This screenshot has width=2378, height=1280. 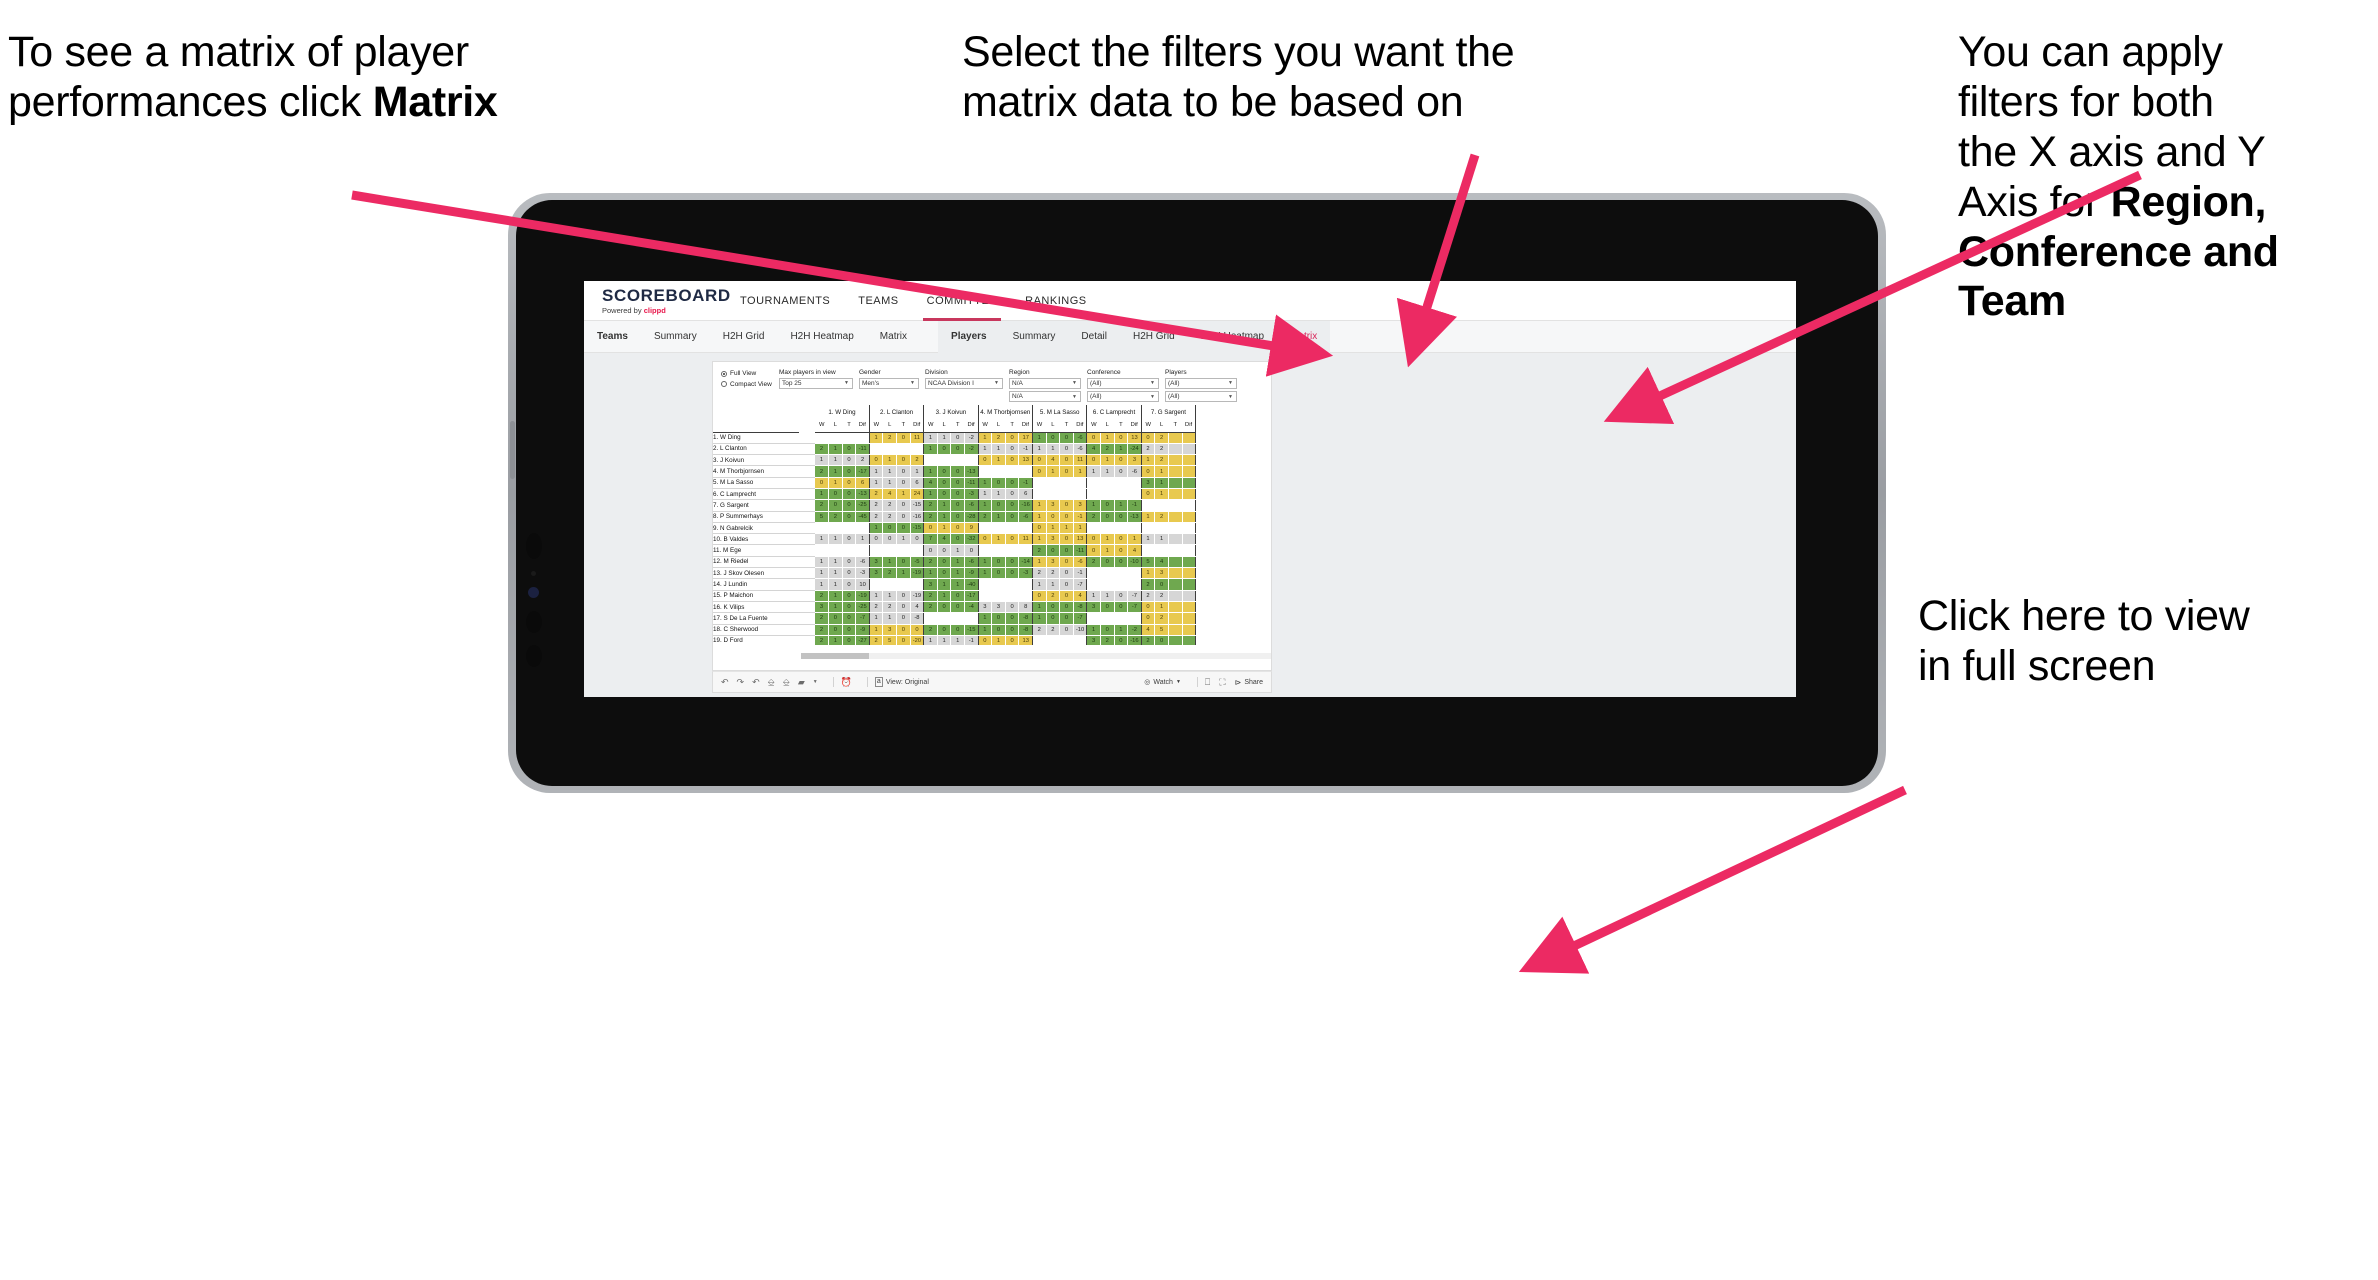 I want to click on matrix-cell: 6, so click(x=917, y=483).